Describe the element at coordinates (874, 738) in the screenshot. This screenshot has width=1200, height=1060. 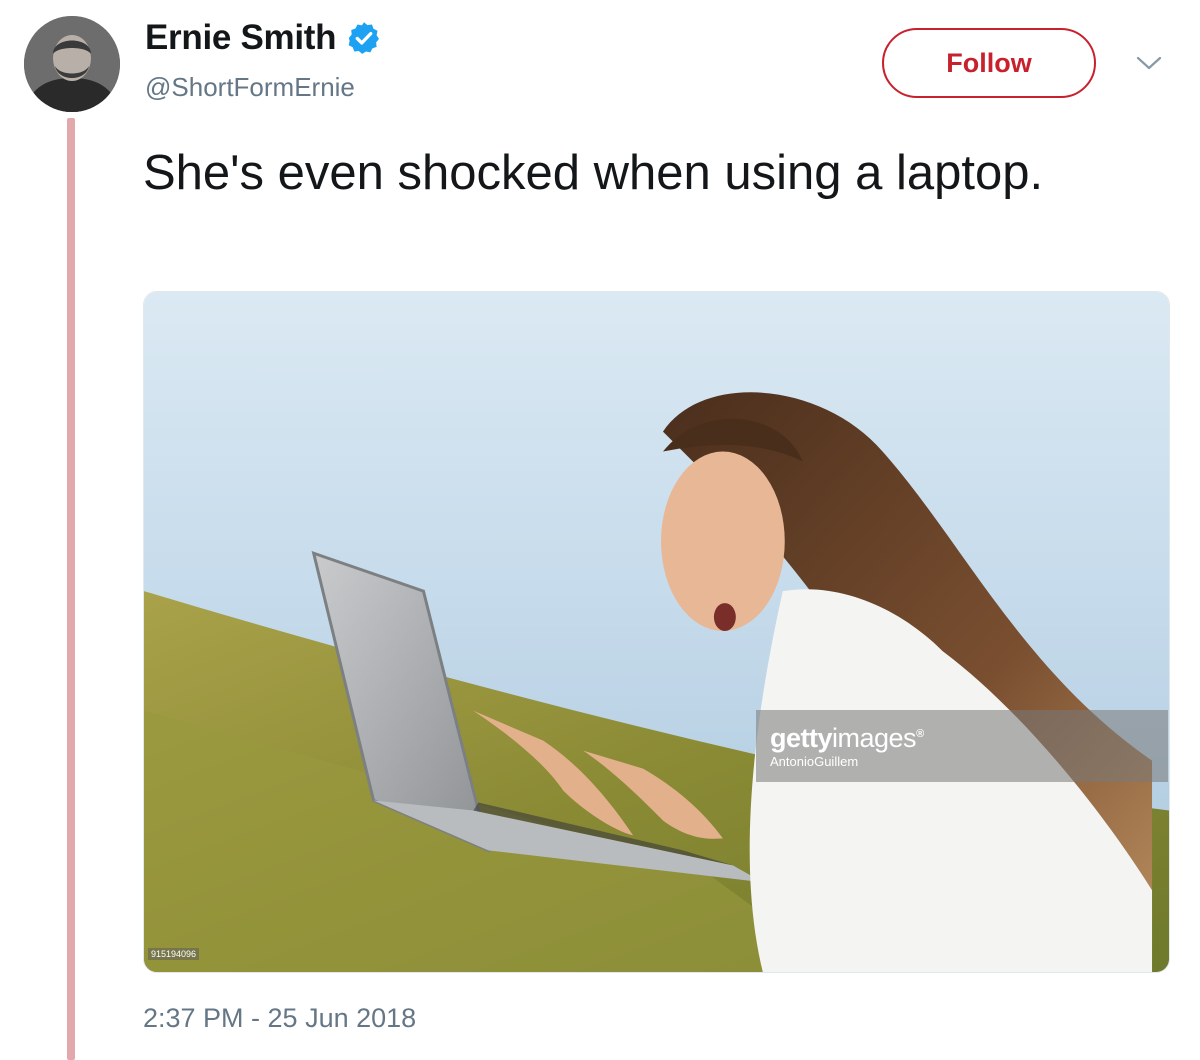
I see `watermark-brand-light: images` at that location.